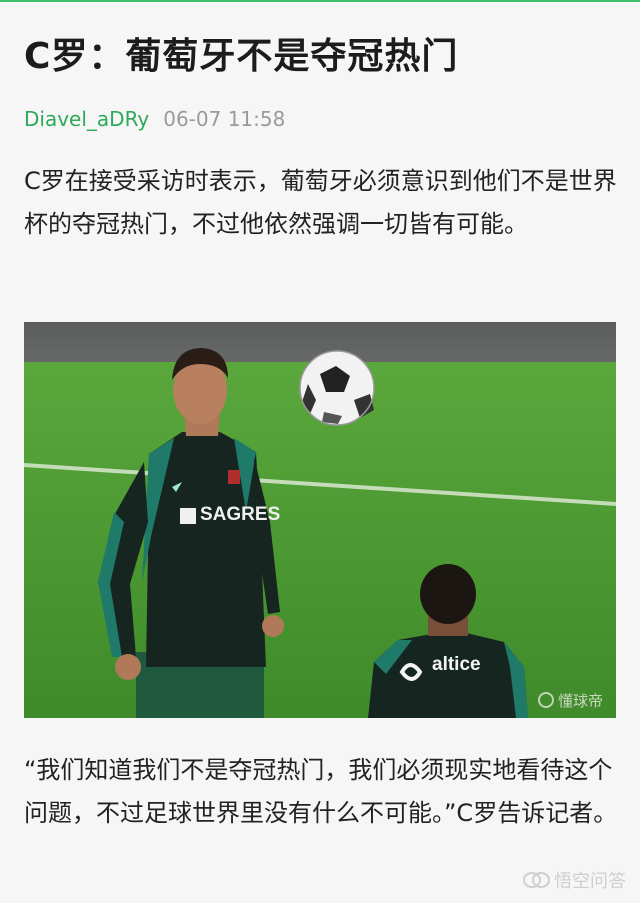 This screenshot has width=640, height=903. What do you see at coordinates (590, 881) in the screenshot?
I see `app-watermark-label: 悟空问答` at bounding box center [590, 881].